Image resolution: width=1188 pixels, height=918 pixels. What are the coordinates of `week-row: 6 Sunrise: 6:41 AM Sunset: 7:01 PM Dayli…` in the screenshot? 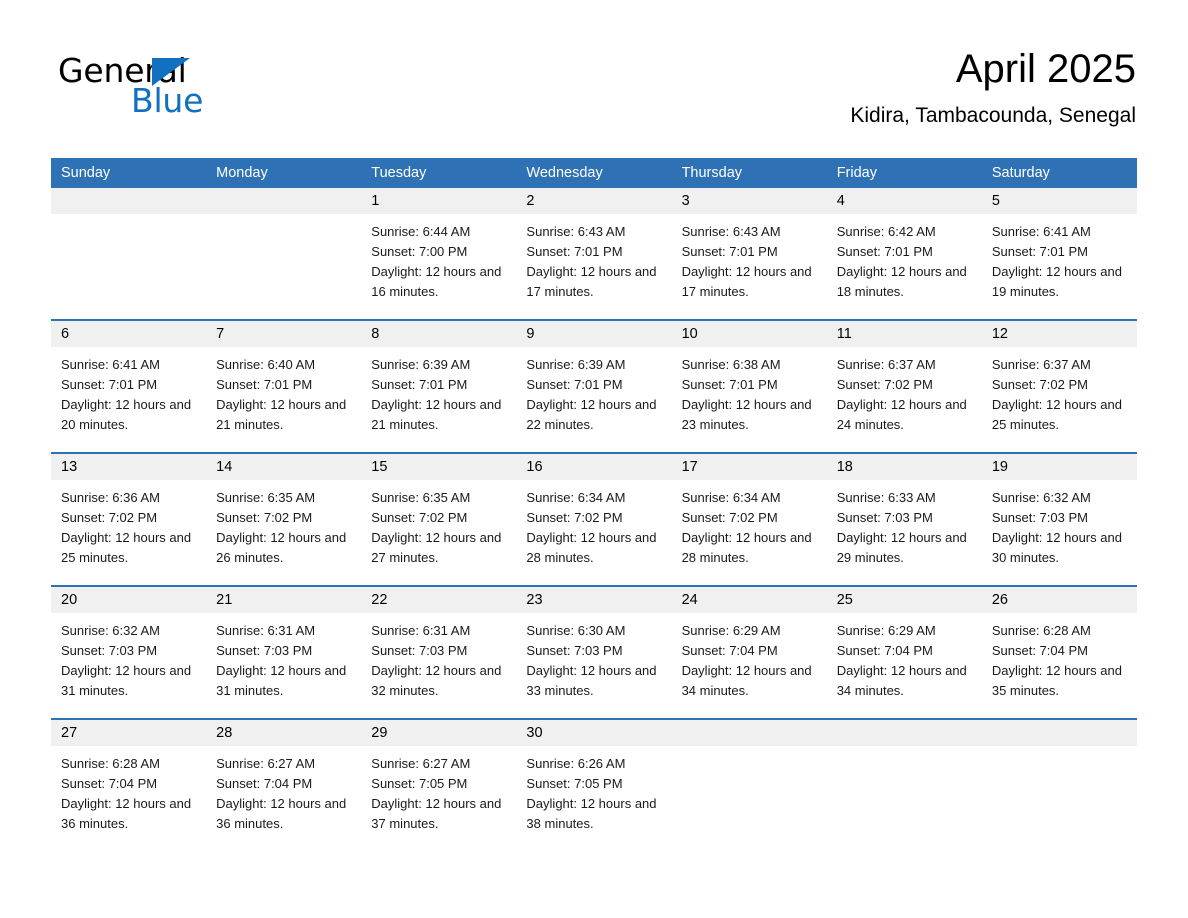 It's located at (594, 385).